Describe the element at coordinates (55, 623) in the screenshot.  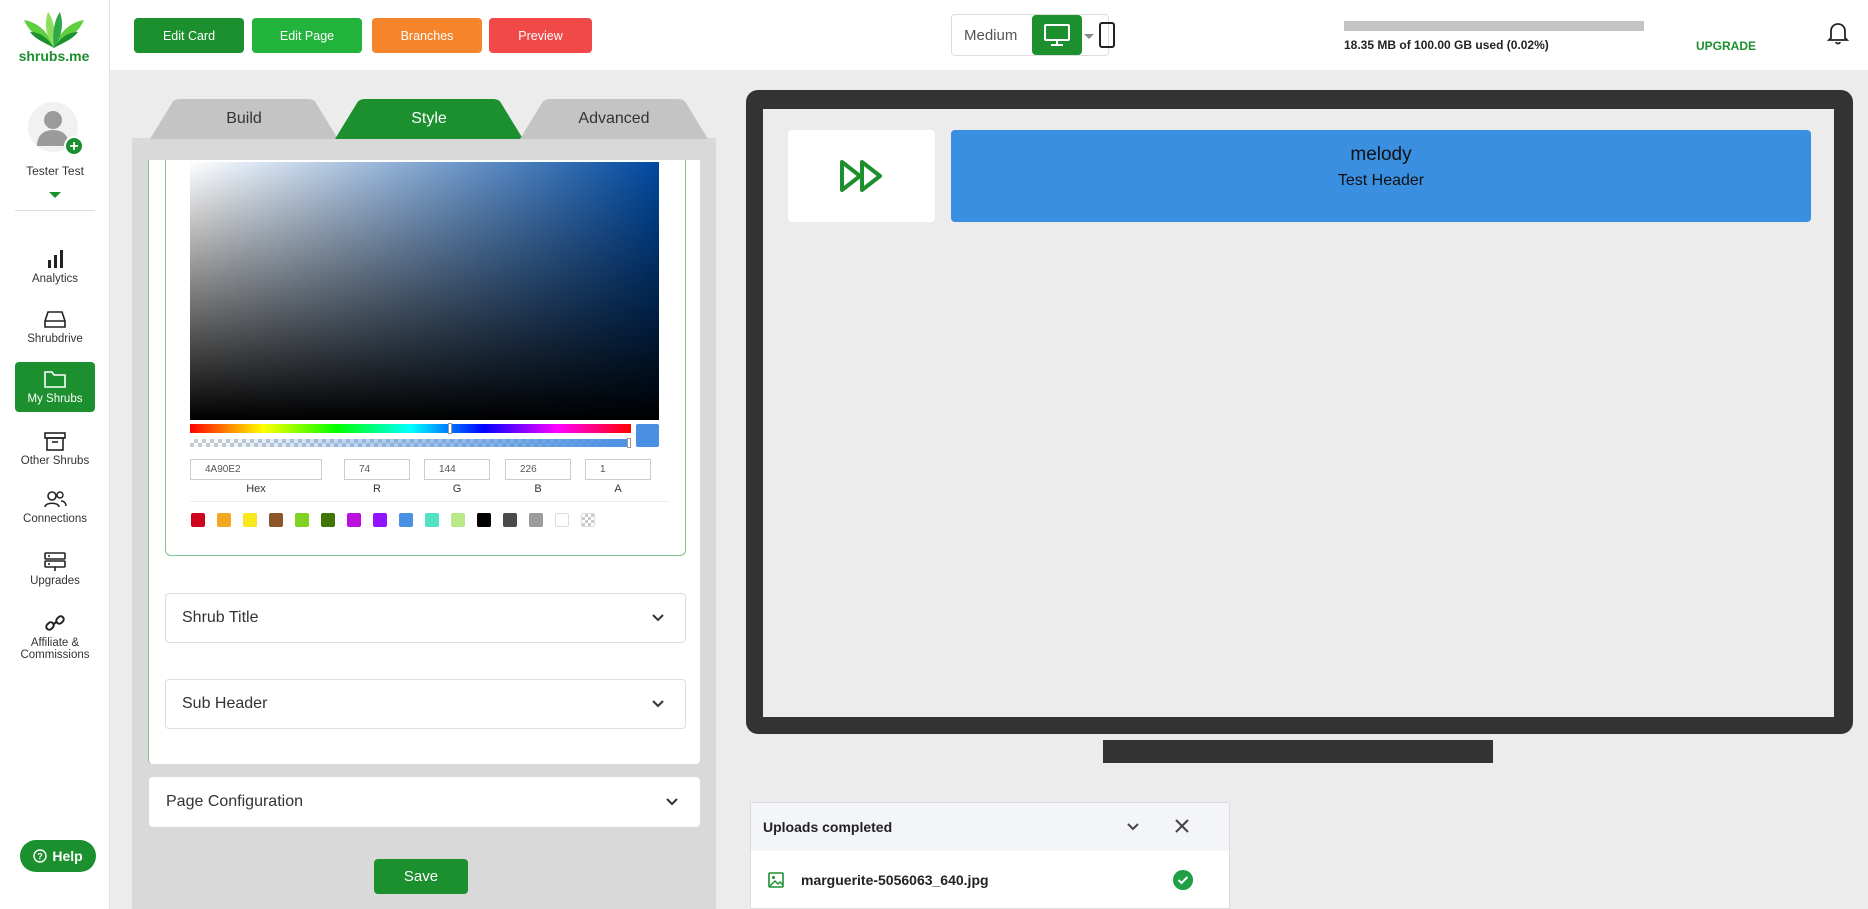
I see `link-icon` at that location.